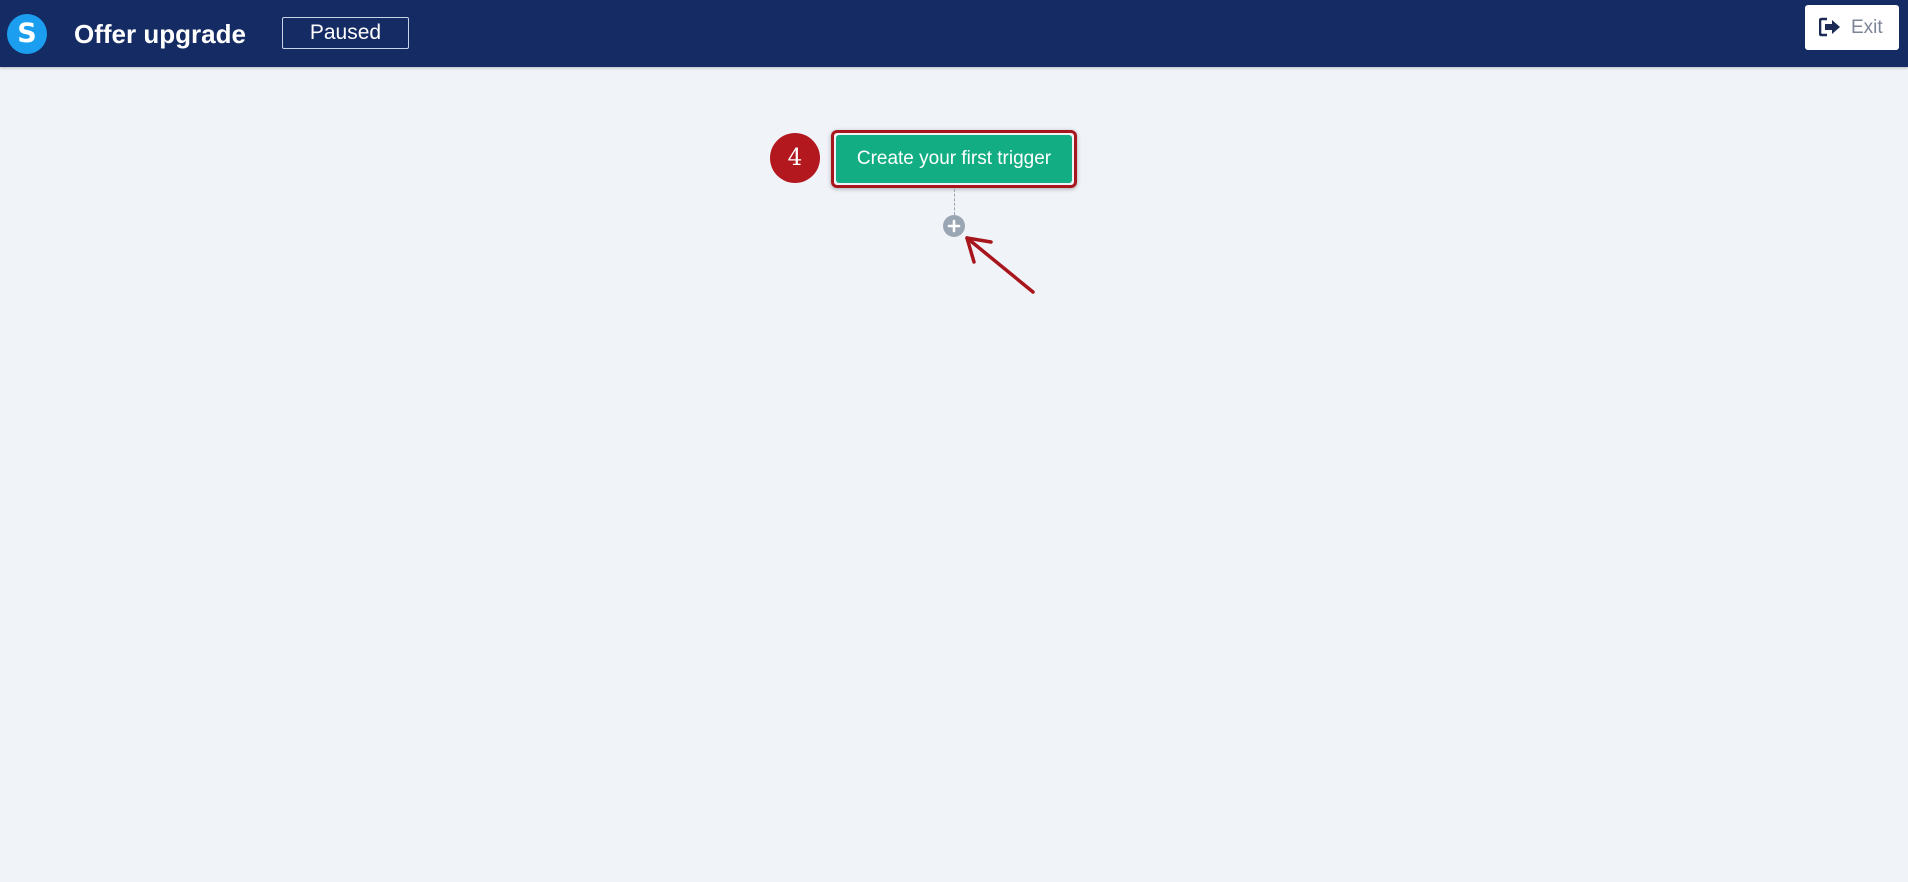 This screenshot has height=882, width=1908. I want to click on create-first-trigger-button: Create your first trigger, so click(954, 159).